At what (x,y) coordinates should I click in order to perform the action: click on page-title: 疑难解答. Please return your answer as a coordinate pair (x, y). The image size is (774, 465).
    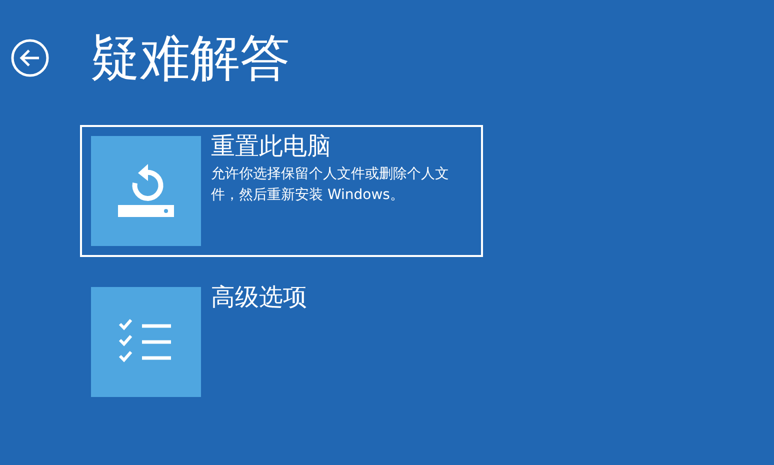
    Looking at the image, I should click on (190, 58).